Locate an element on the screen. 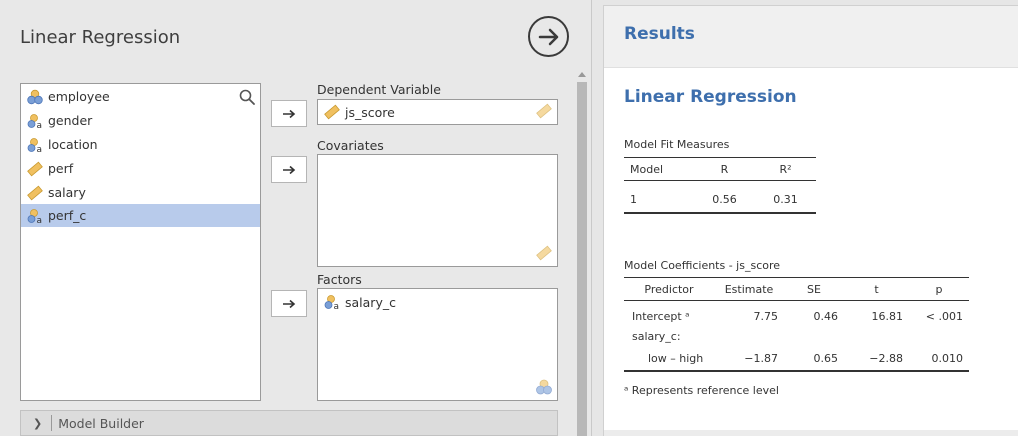 The height and width of the screenshot is (436, 1018). column-header: R is located at coordinates (724, 169).